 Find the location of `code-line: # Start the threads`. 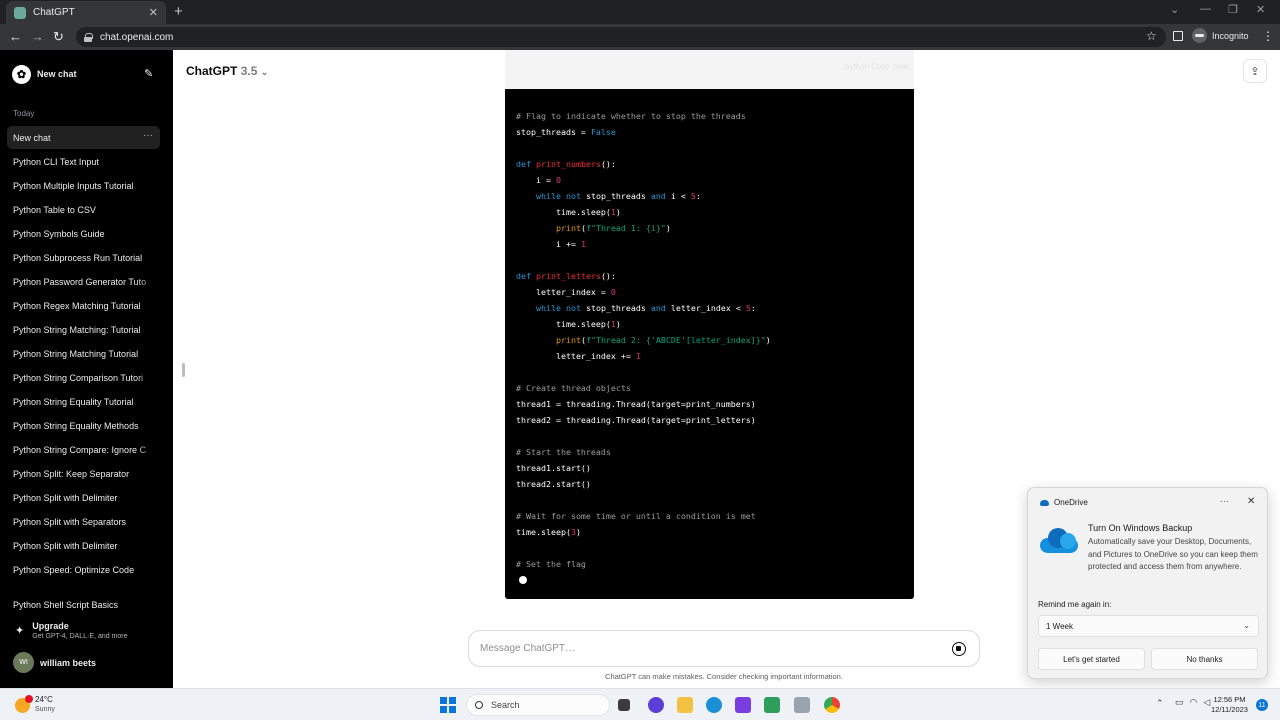

code-line: # Start the threads is located at coordinates (563, 452).